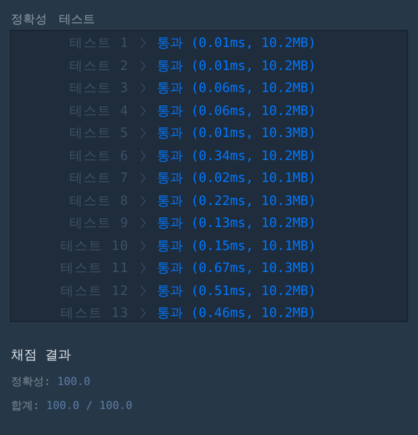 Image resolution: width=418 pixels, height=435 pixels. Describe the element at coordinates (237, 246) in the screenshot. I see `test-result: 통과 (0.15ms, 10.1MB)` at that location.